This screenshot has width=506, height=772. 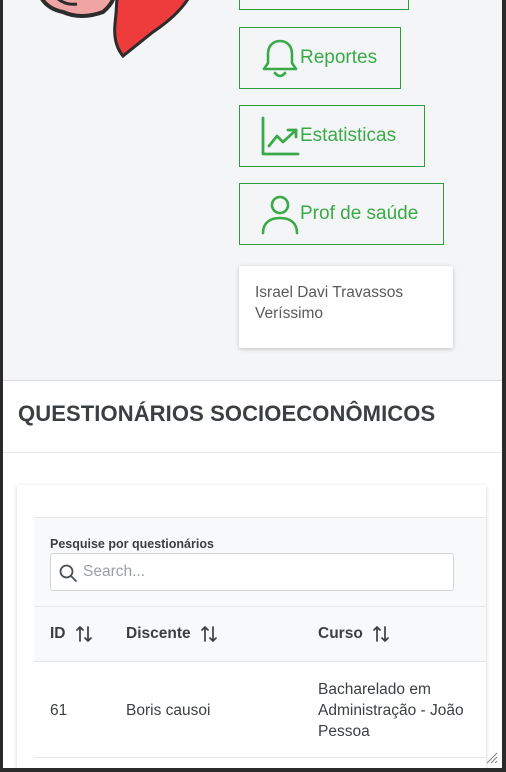 What do you see at coordinates (132, 544) in the screenshot?
I see `search-label: Pesquise por questionários` at bounding box center [132, 544].